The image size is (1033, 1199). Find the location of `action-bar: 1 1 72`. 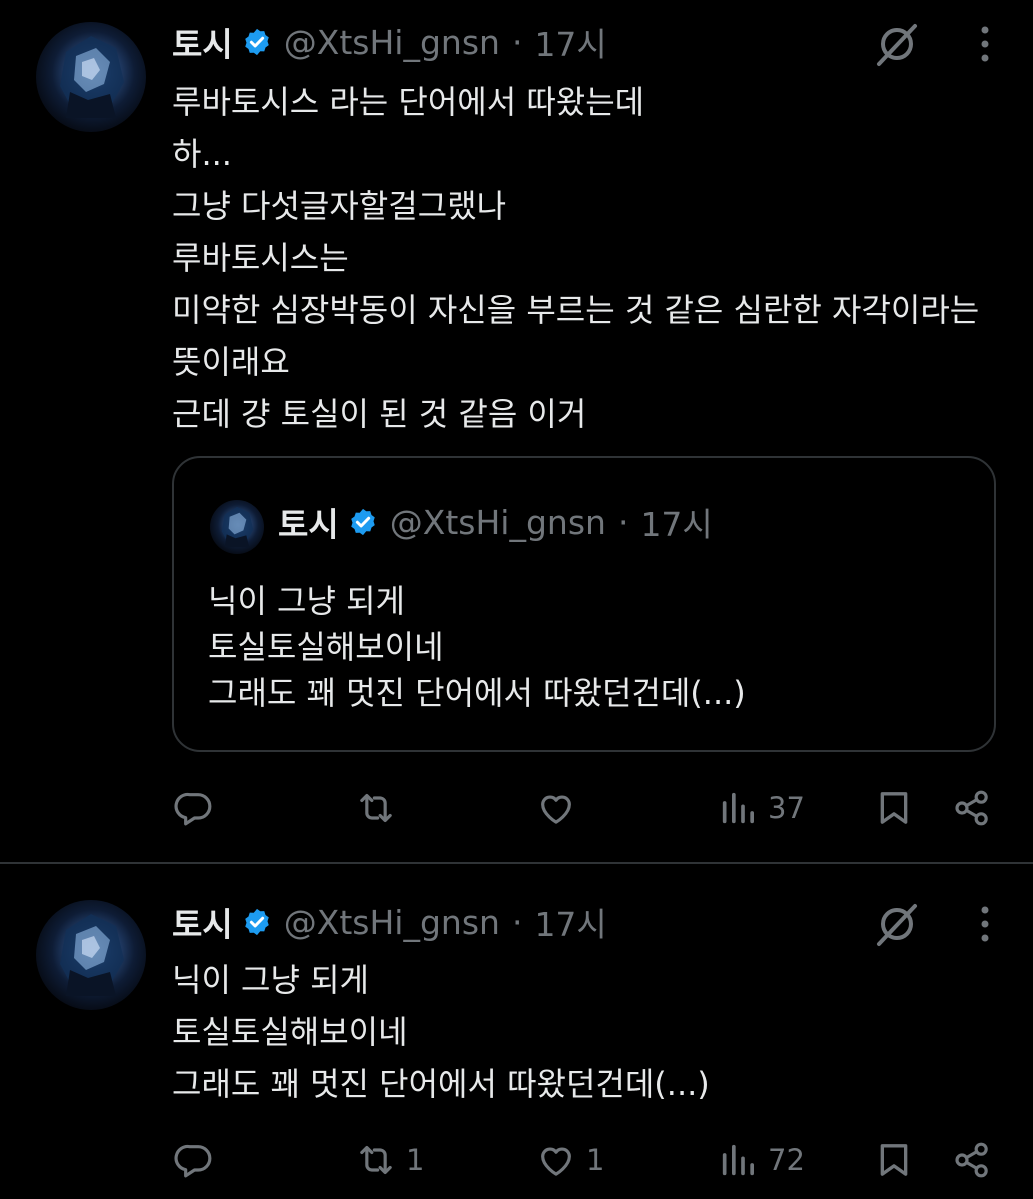

action-bar: 1 1 72 is located at coordinates (587, 1160).